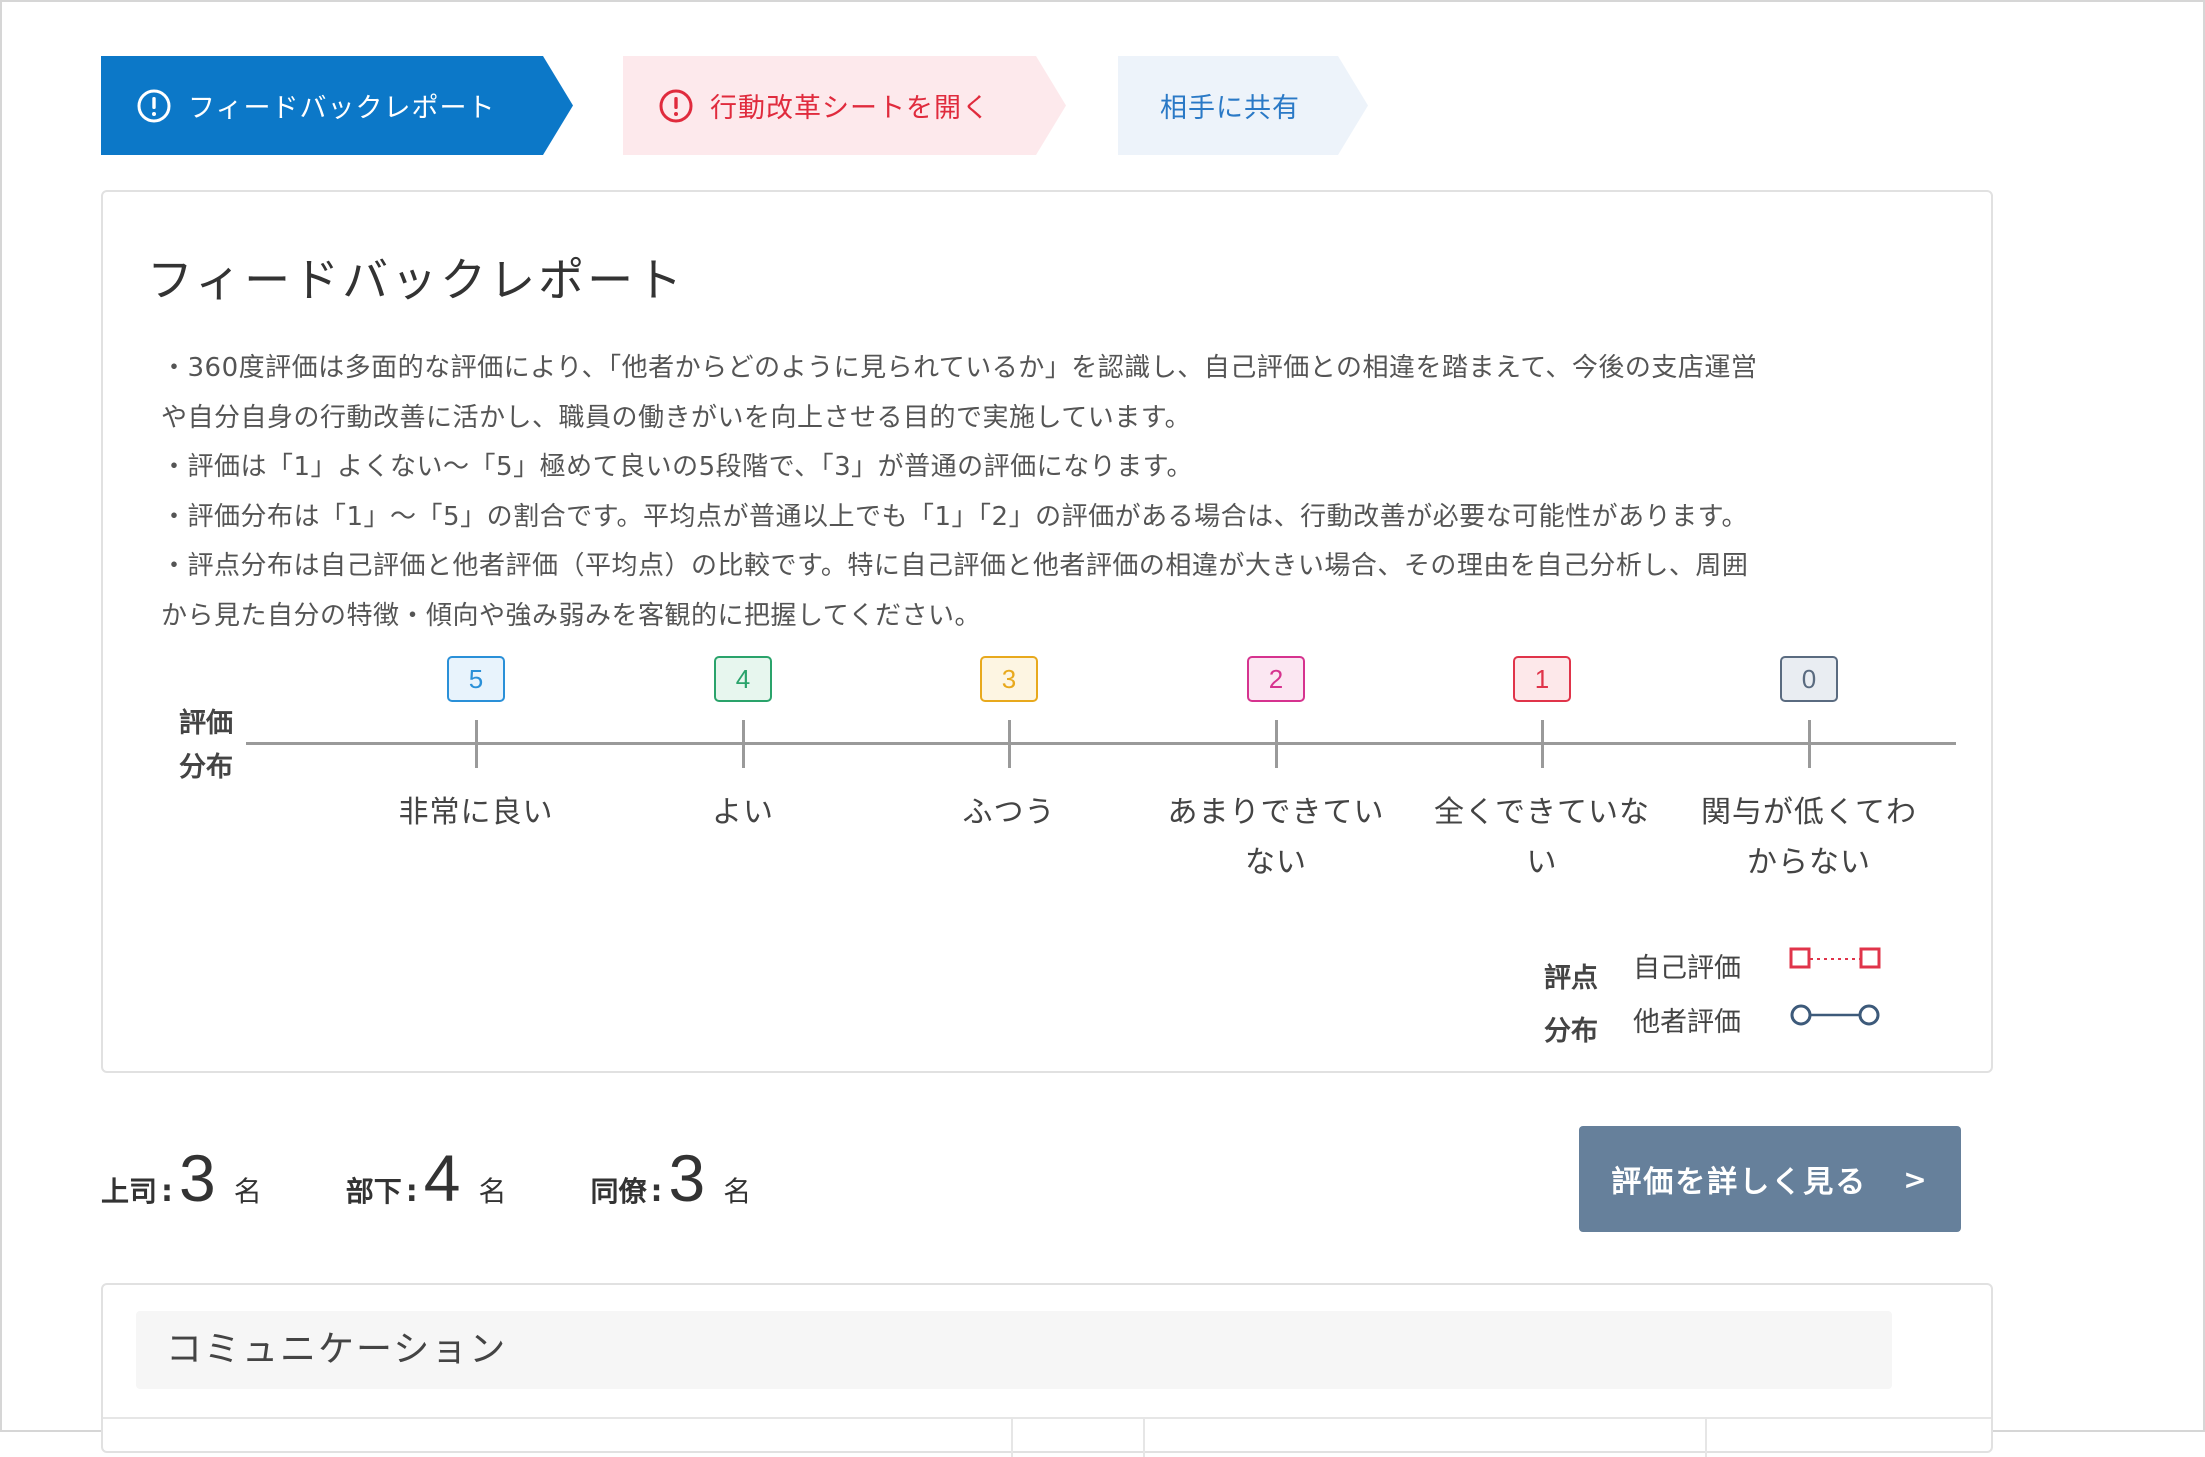 Image resolution: width=2205 pixels, height=1457 pixels. Describe the element at coordinates (1571, 1031) in the screenshot. I see `legend-title-line: 分布` at that location.